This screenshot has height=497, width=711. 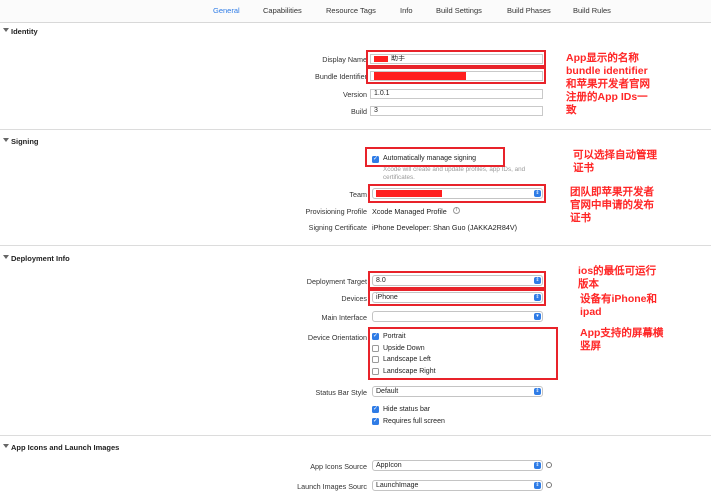 What do you see at coordinates (457, 280) in the screenshot?
I see `highlight-deployment-target` at bounding box center [457, 280].